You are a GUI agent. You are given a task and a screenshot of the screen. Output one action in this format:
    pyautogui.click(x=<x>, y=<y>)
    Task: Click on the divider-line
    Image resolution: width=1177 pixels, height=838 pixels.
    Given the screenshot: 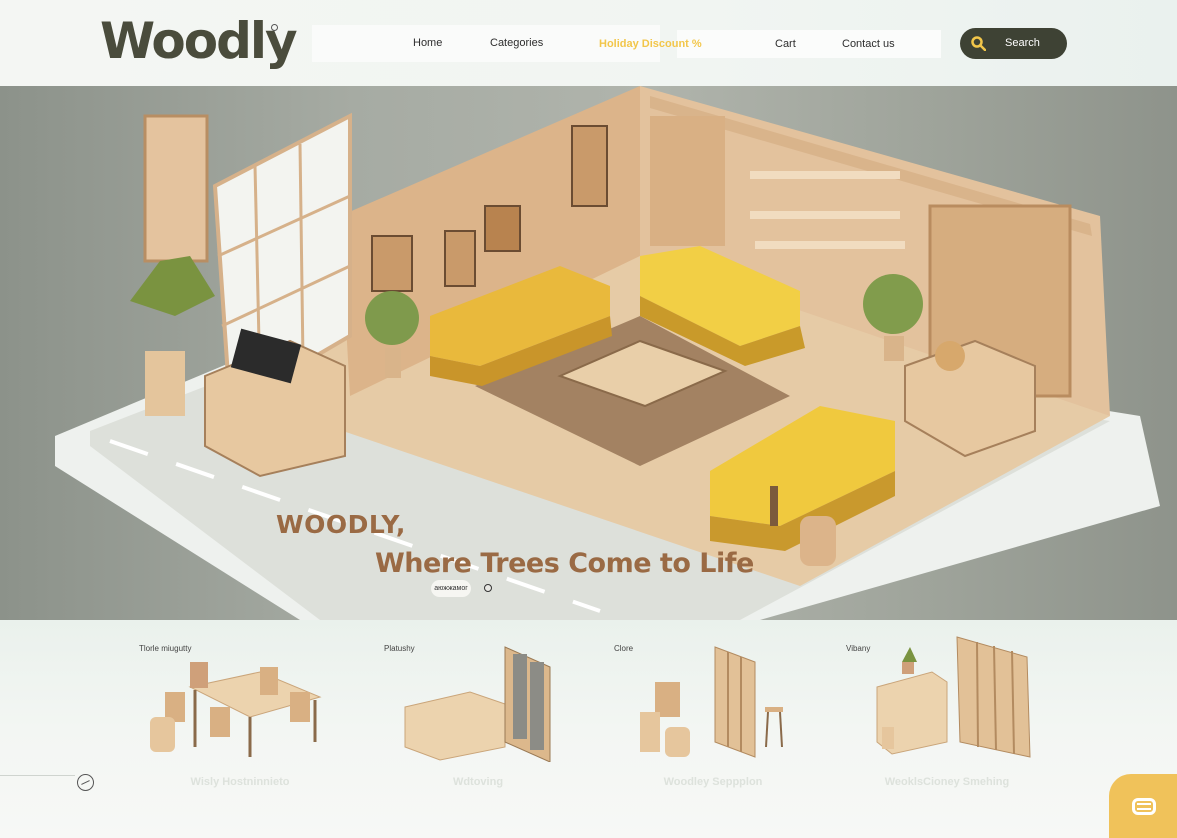 What is the action you would take?
    pyautogui.click(x=37, y=775)
    